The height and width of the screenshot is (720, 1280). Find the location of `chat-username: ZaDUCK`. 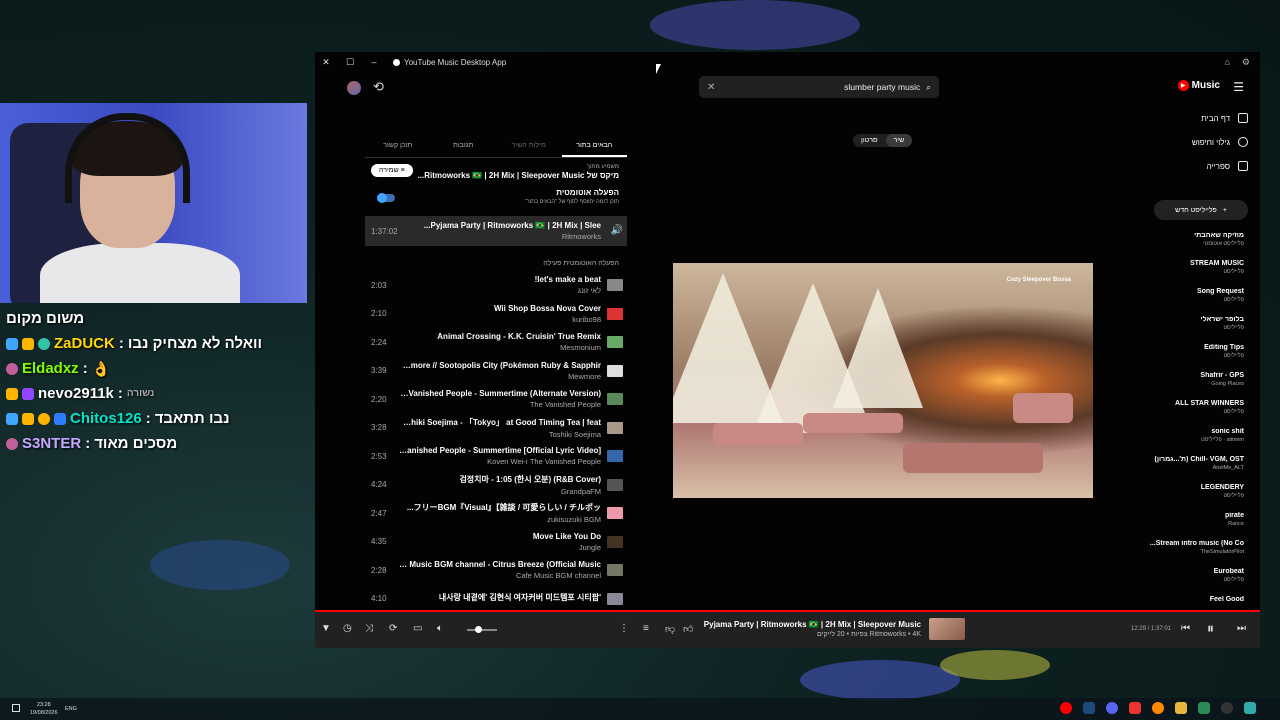

chat-username: ZaDUCK is located at coordinates (84, 343).